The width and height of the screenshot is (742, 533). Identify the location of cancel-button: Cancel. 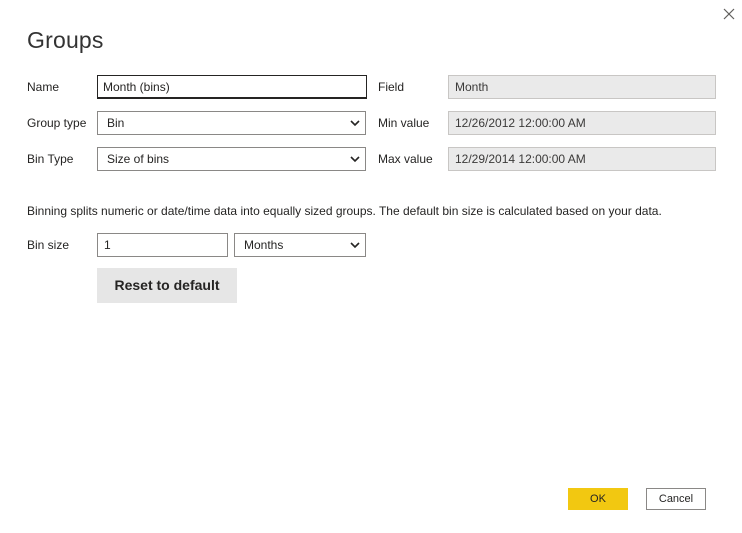
(676, 499).